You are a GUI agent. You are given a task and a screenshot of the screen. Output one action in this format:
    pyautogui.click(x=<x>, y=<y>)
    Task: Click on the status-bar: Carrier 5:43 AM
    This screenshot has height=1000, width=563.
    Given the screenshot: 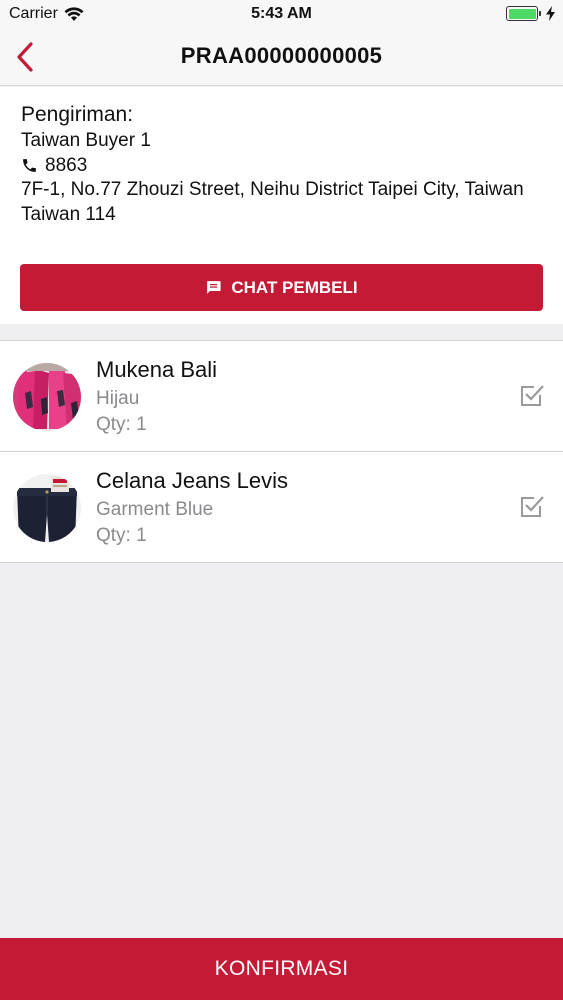 What is the action you would take?
    pyautogui.click(x=281, y=14)
    